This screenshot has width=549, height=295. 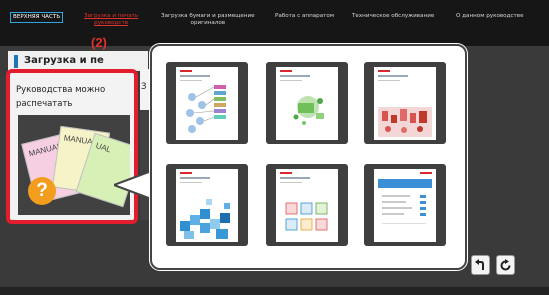 What do you see at coordinates (144, 87) in the screenshot?
I see `next-card-label: З` at bounding box center [144, 87].